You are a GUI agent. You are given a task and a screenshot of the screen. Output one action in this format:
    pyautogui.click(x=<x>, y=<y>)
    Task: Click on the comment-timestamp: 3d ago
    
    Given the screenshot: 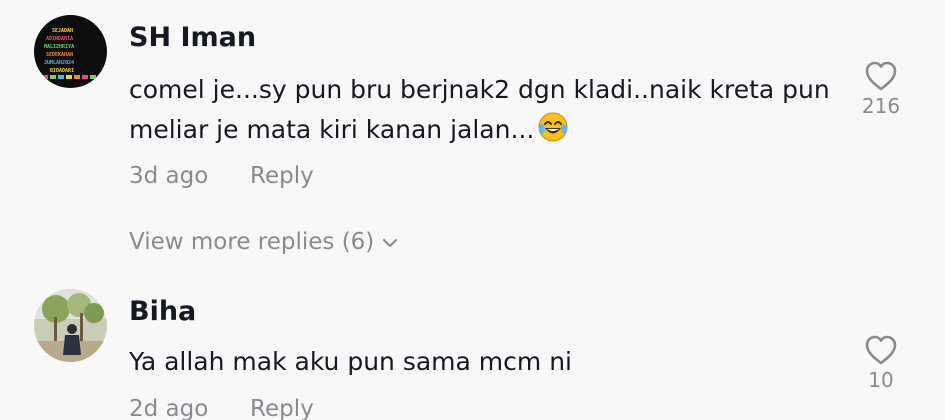 What is the action you would take?
    pyautogui.click(x=169, y=176)
    